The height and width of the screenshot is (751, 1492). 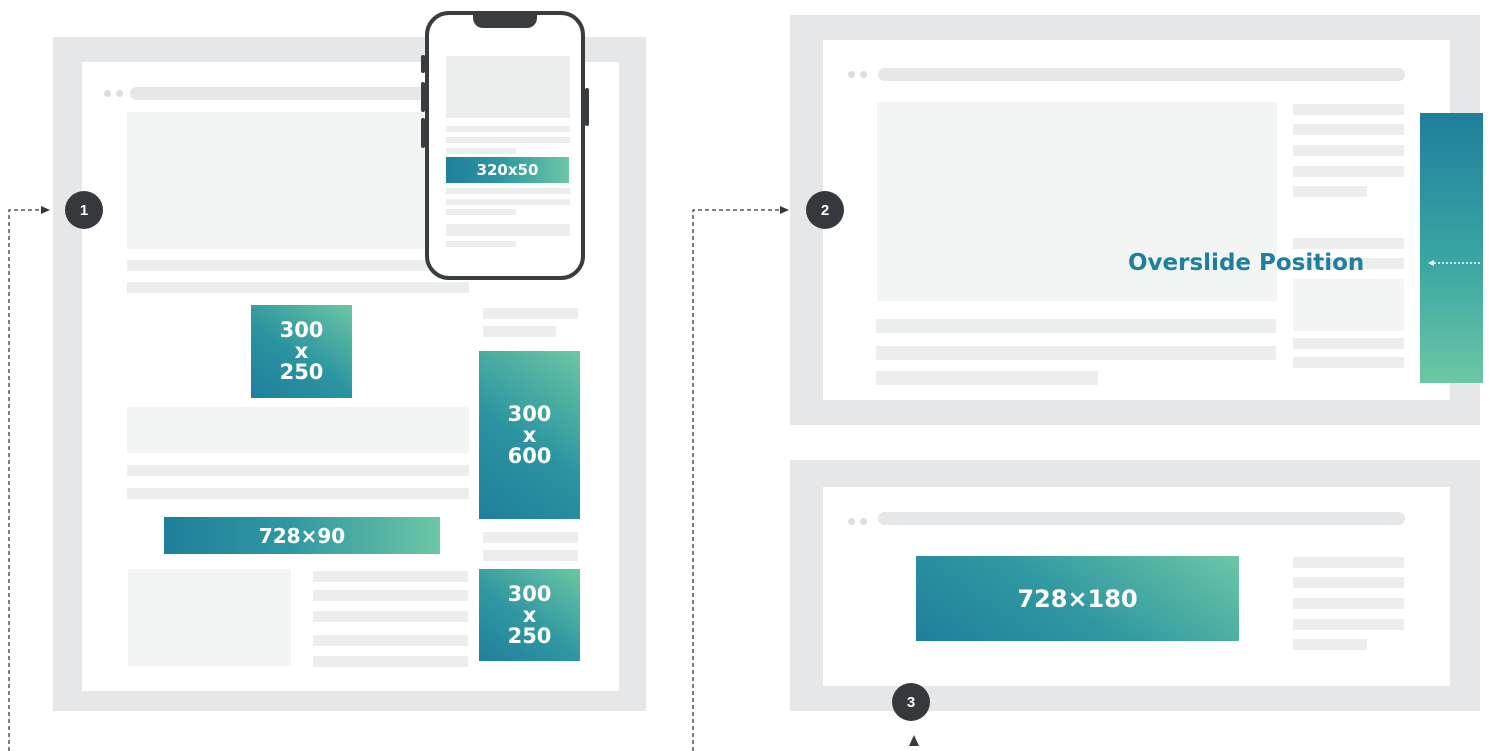 I want to click on ad-728x90-leaderboard: 728×90, so click(x=302, y=535).